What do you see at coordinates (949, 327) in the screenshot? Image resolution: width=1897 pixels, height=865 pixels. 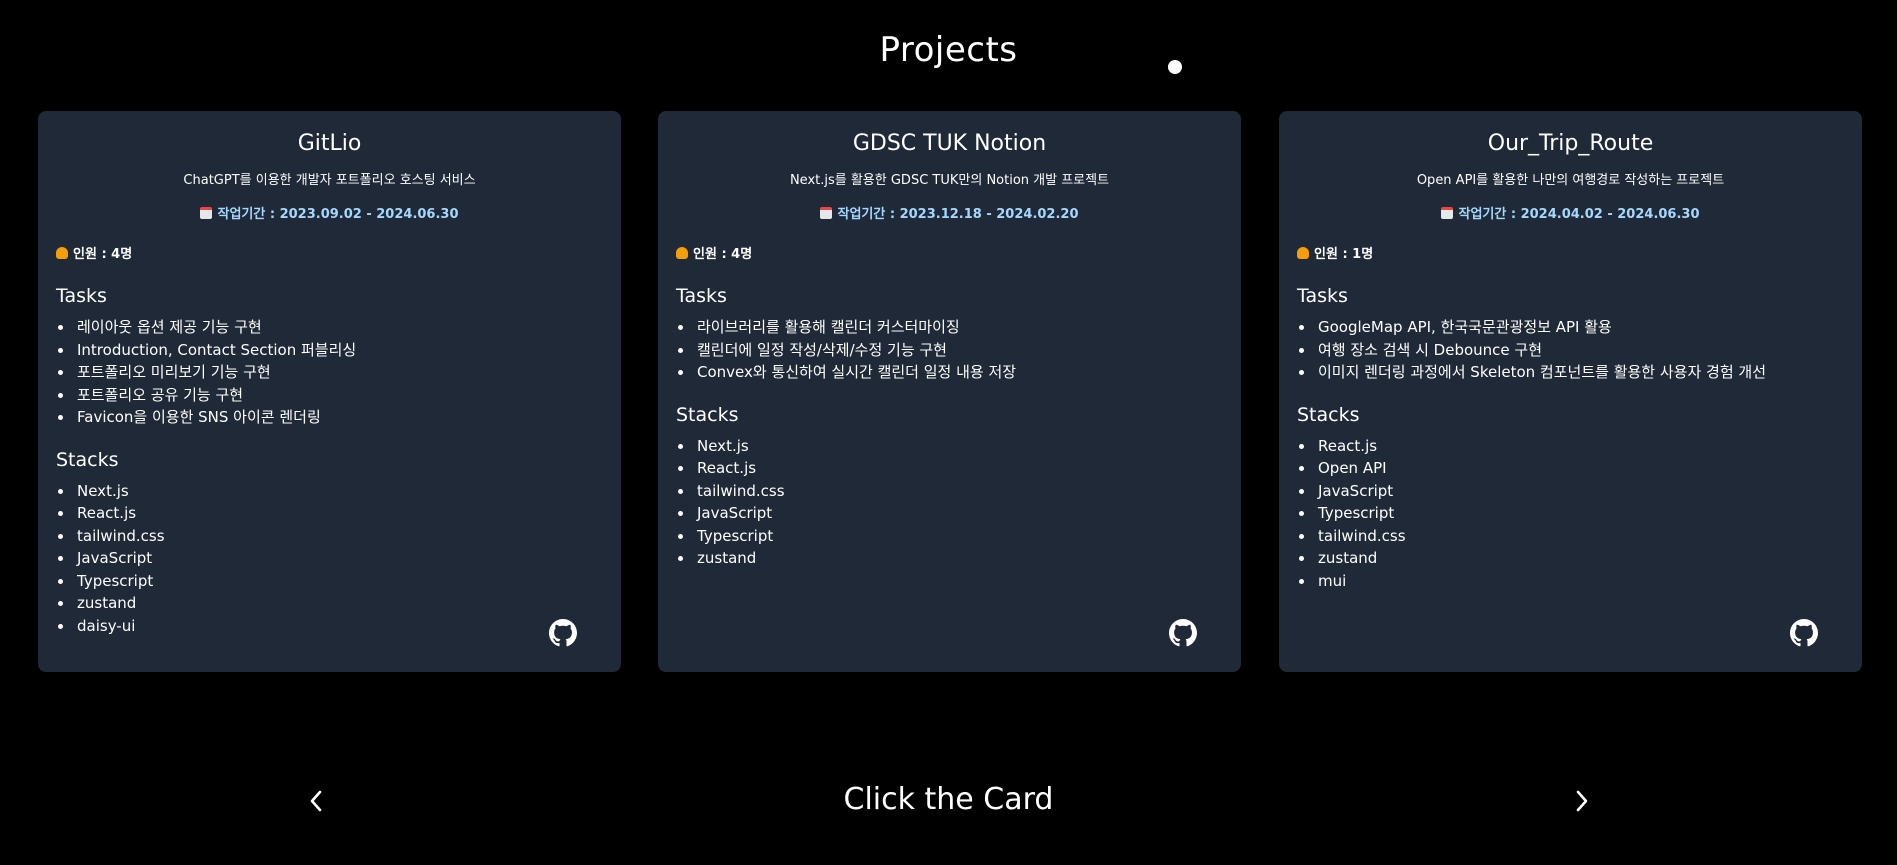 I see `task-item: 라이브러리를 활용해 캘린더 커스터마이징` at bounding box center [949, 327].